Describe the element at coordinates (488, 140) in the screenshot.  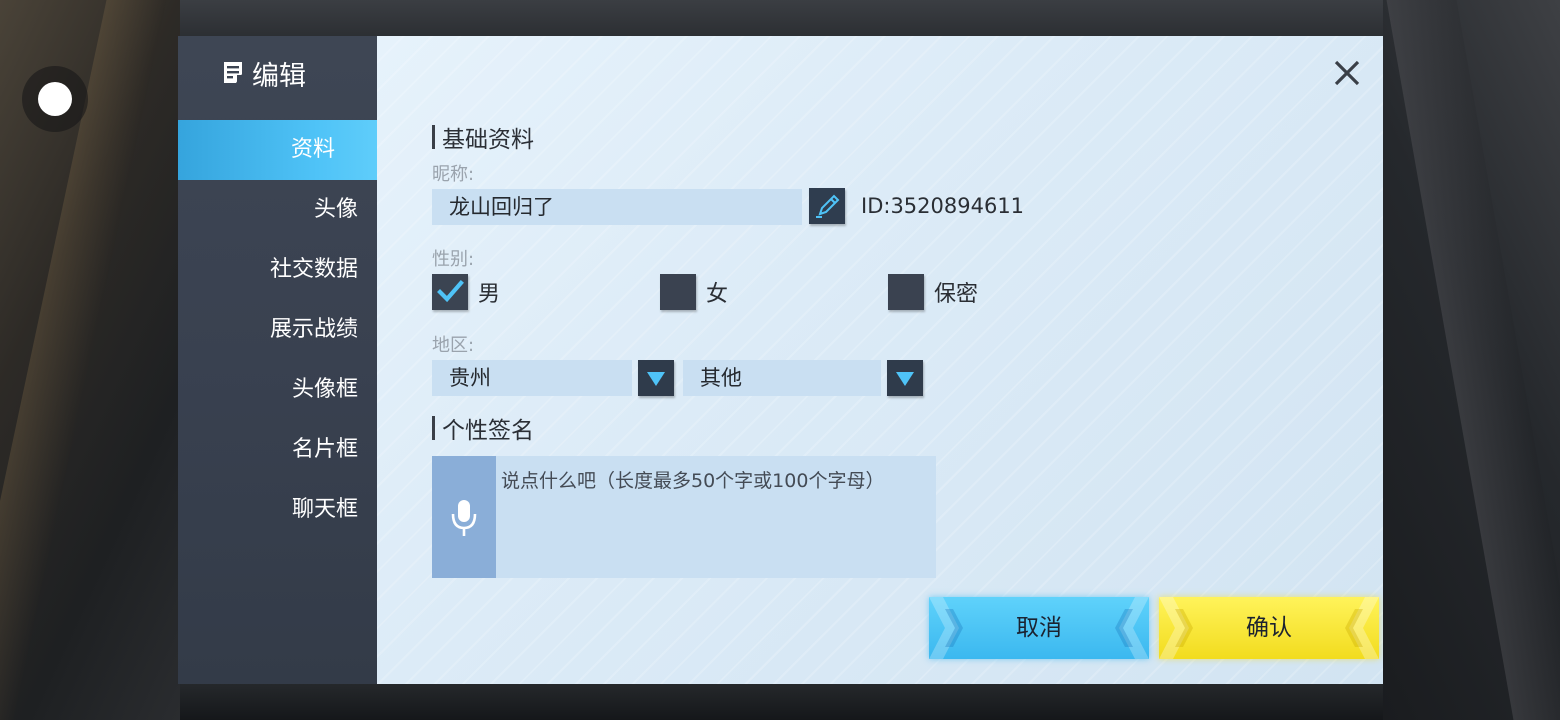
I see `basic-info-title: 基础资料` at that location.